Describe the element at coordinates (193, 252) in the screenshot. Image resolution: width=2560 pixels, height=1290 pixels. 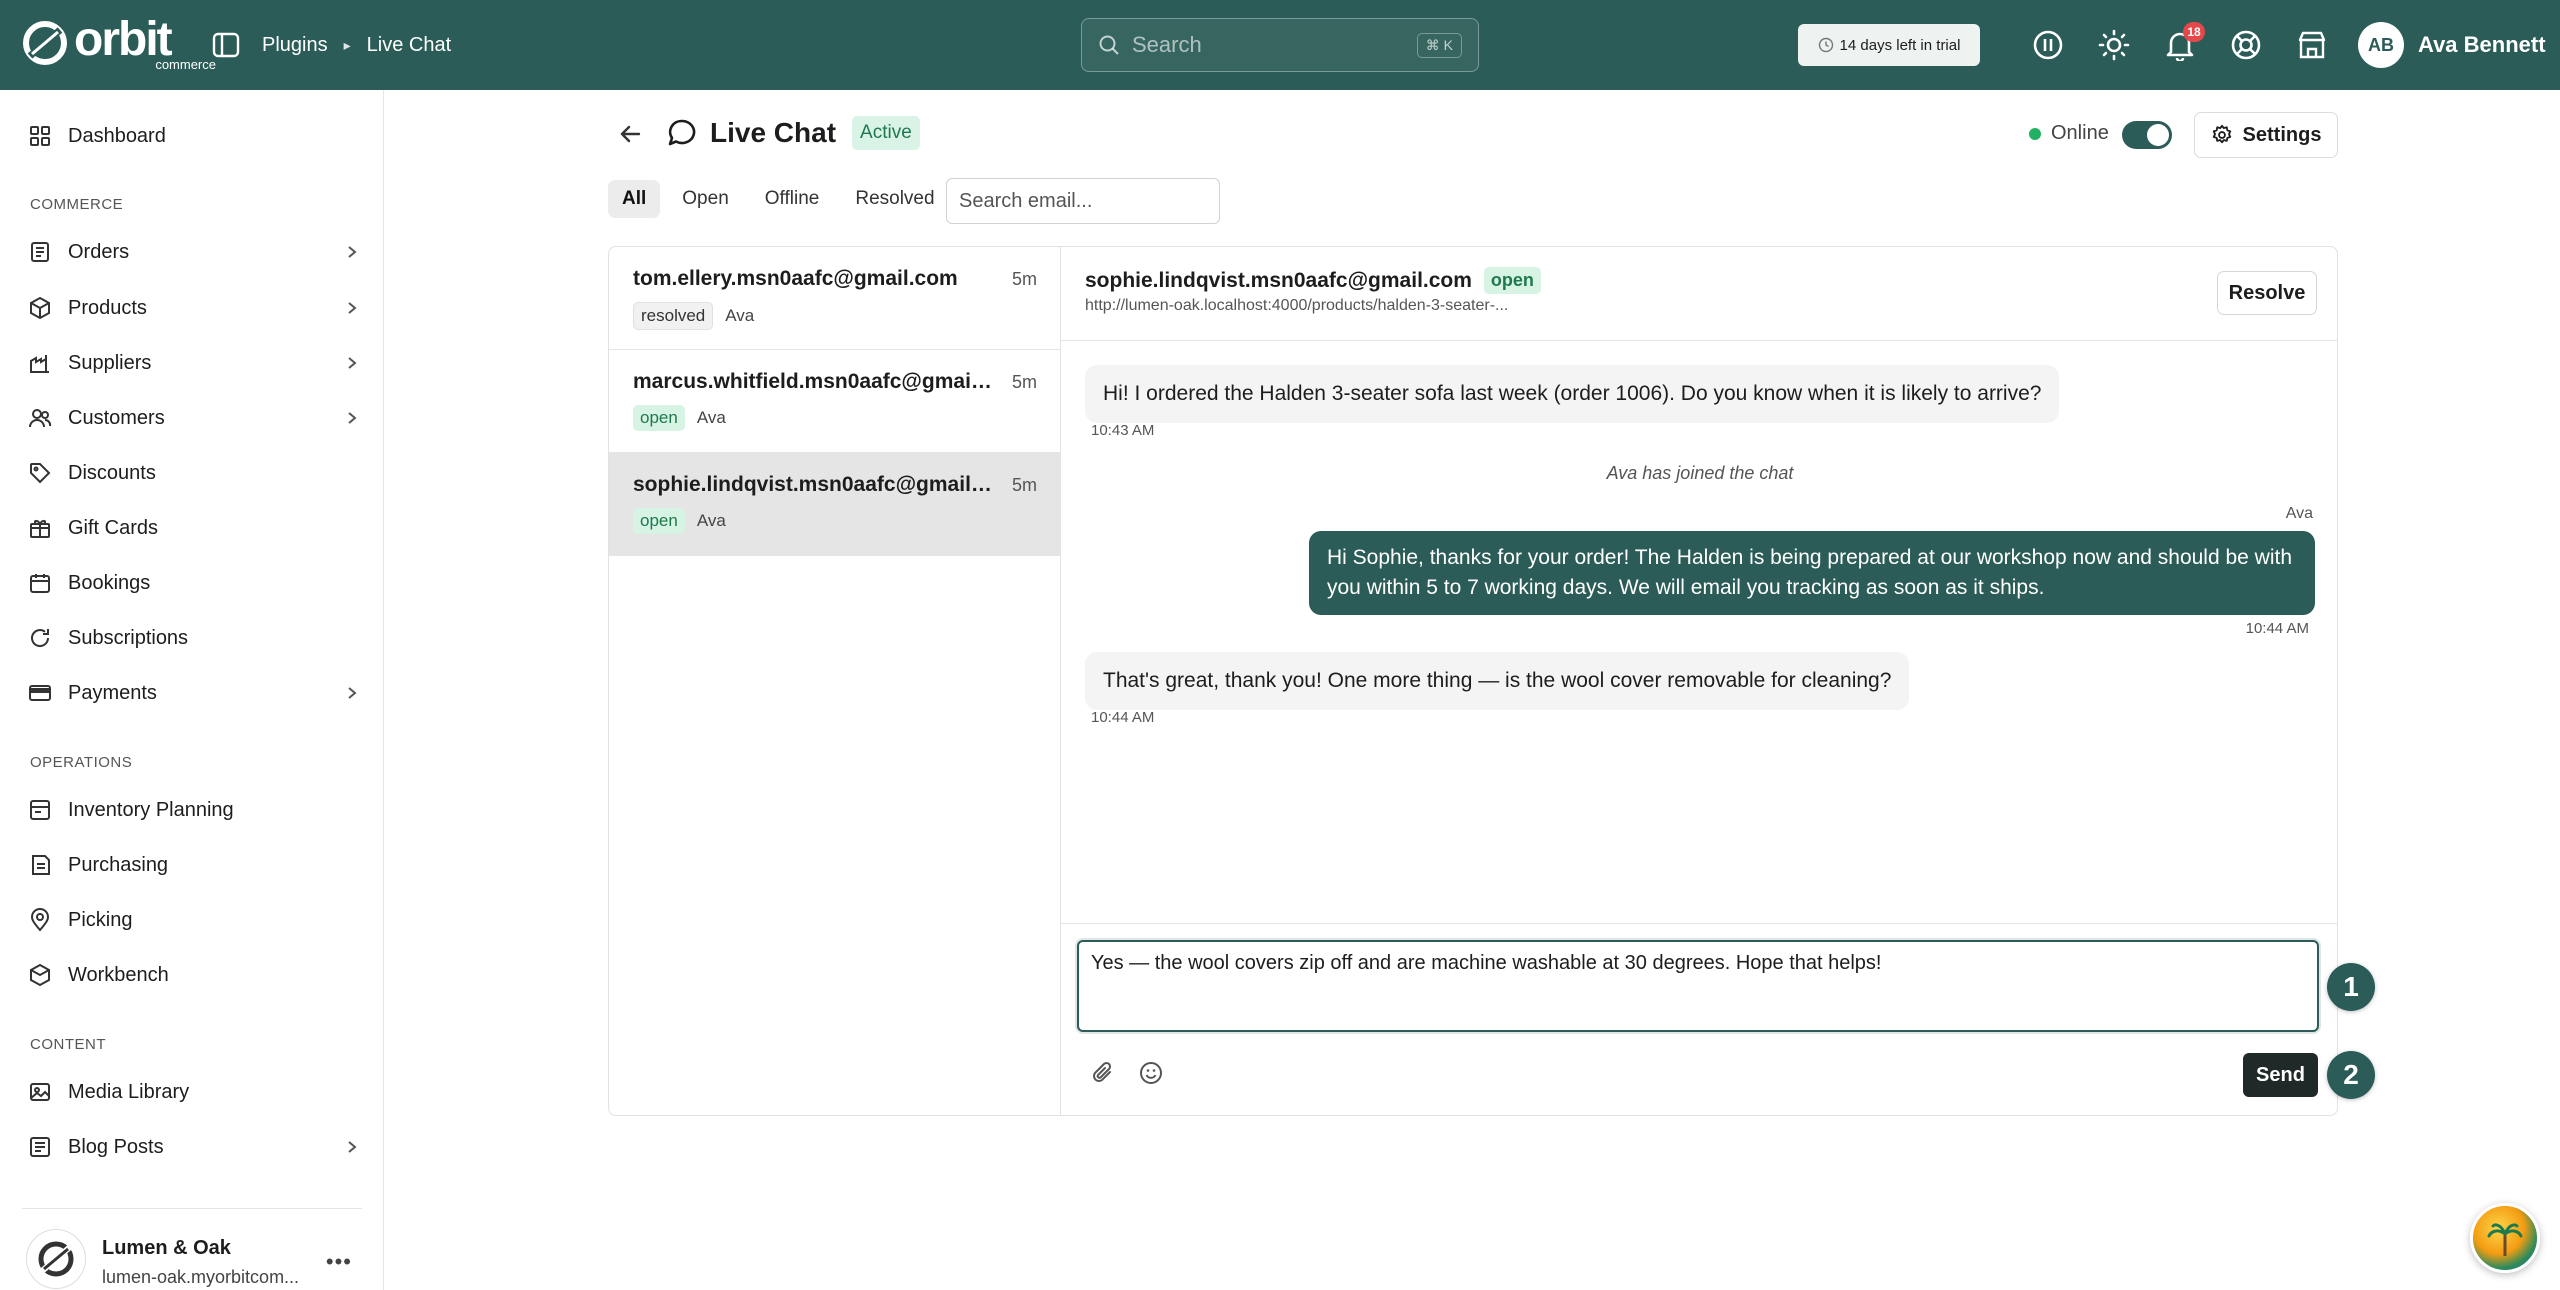
I see `sidebar-item-orders: Orders` at that location.